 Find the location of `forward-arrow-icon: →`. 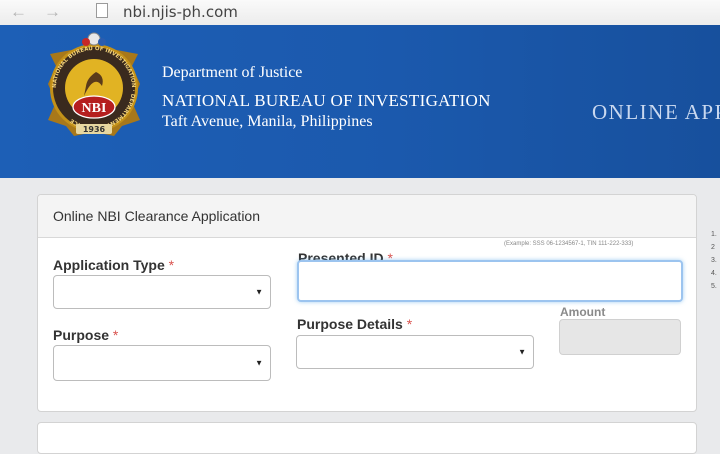

forward-arrow-icon: → is located at coordinates (52, 12).